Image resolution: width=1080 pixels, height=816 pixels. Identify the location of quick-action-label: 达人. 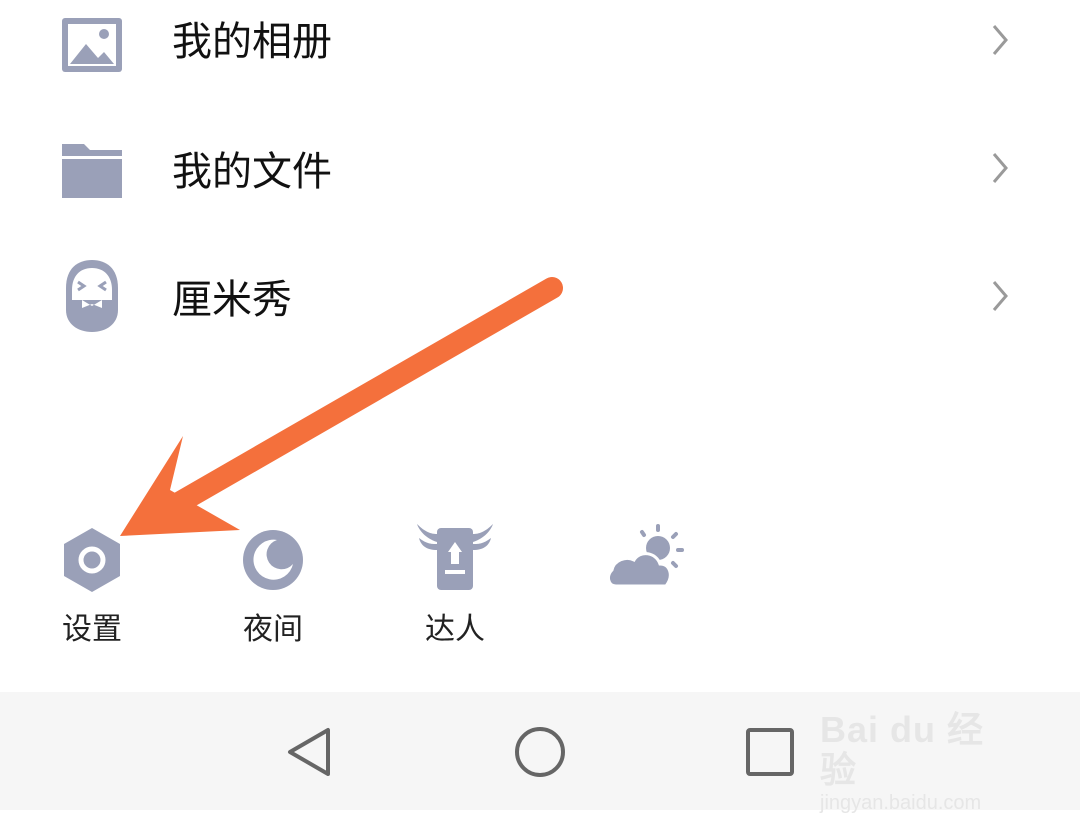
(455, 629).